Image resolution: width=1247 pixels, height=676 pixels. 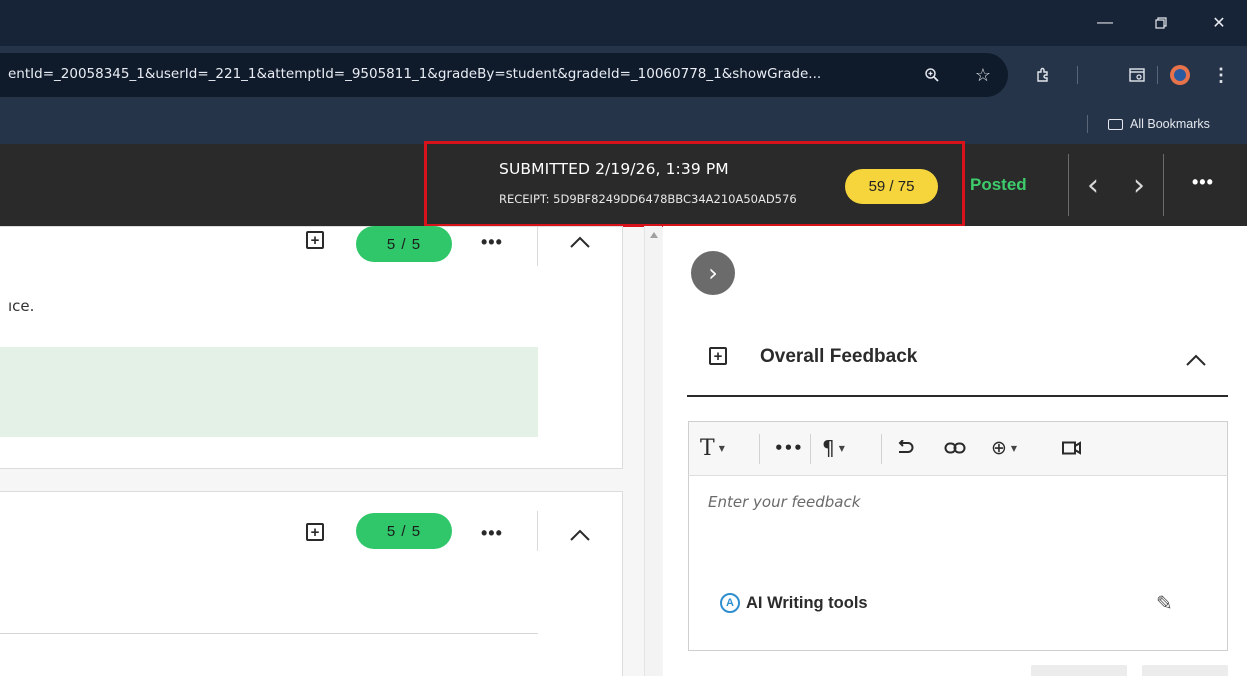 I want to click on paragraph-button: ¶ ▼, so click(x=833, y=448).